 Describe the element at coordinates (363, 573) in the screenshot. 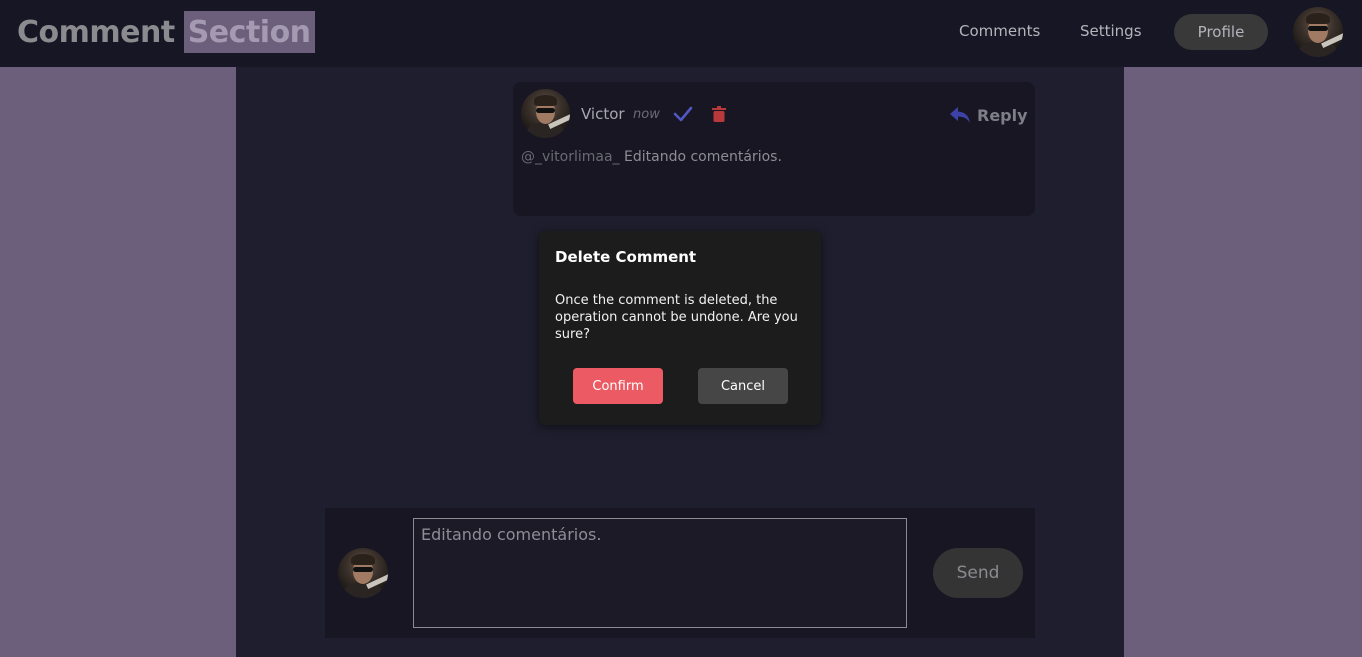

I see `composer-avatar` at that location.